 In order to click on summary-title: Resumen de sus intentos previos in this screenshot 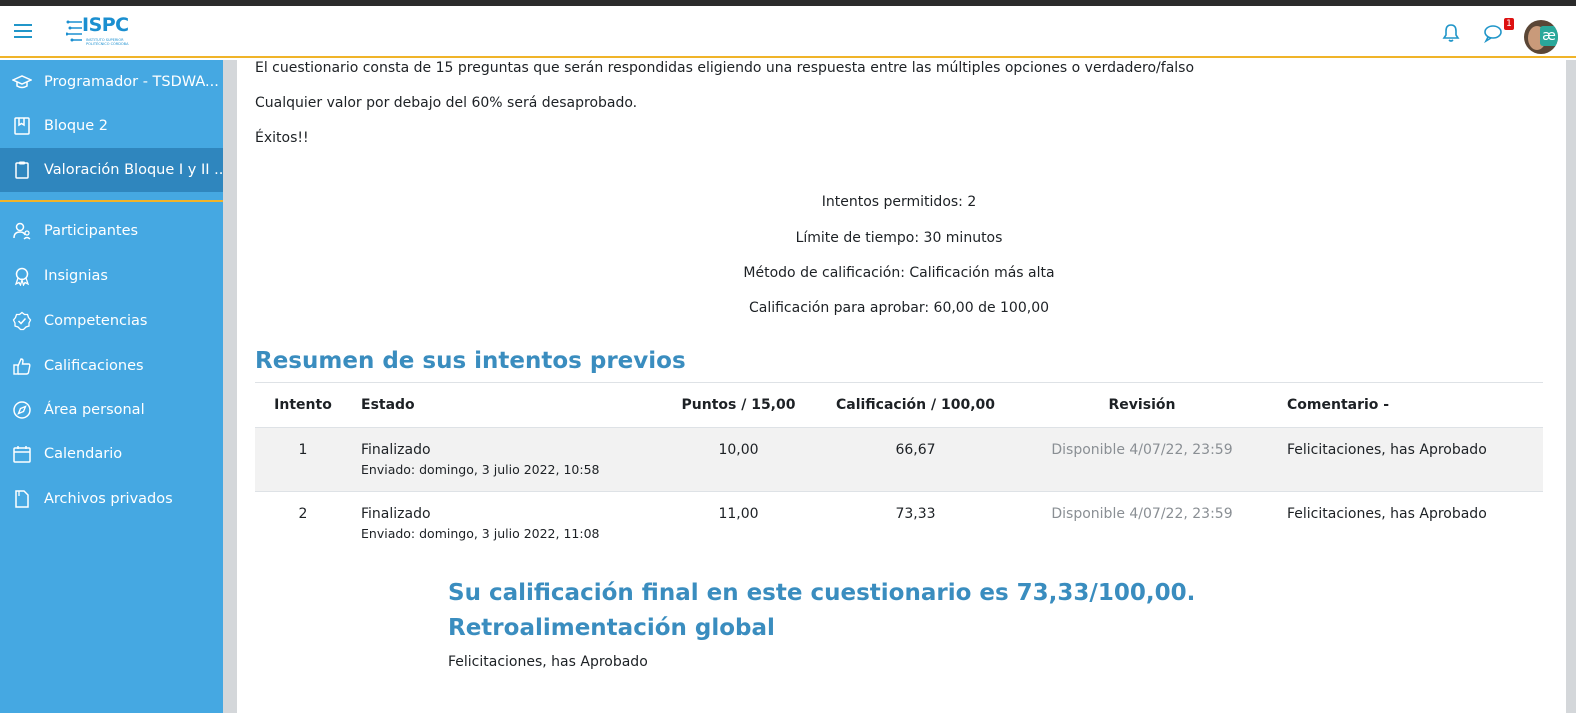, I will do `click(470, 361)`.